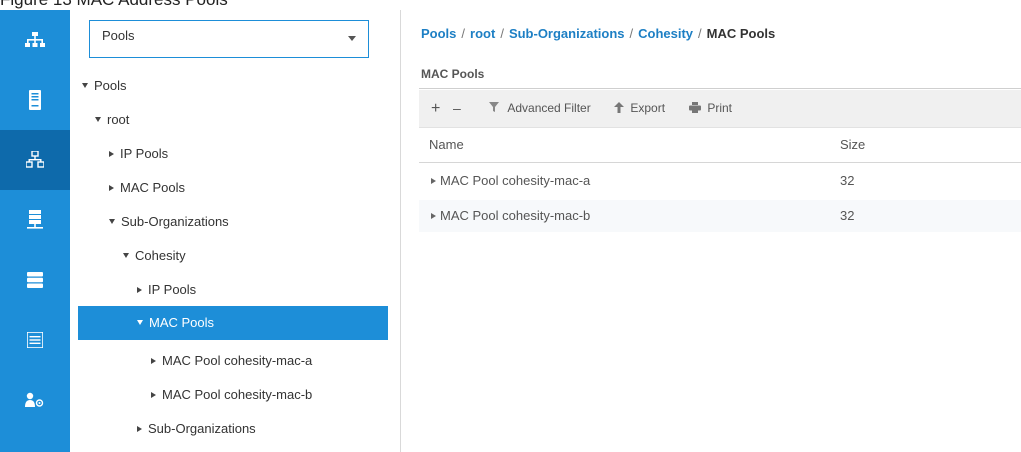  What do you see at coordinates (549, 108) in the screenshot?
I see `advanced-filter-label: Advanced Filter` at bounding box center [549, 108].